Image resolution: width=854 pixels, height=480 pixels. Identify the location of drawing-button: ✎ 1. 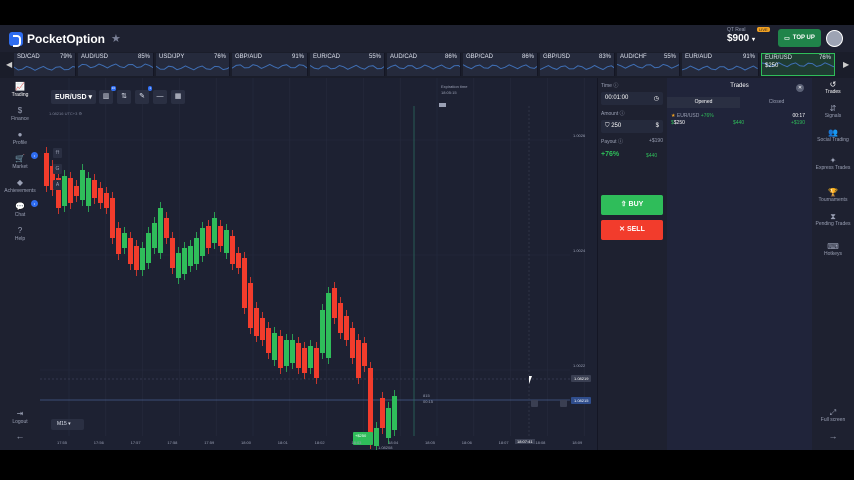
(143, 95).